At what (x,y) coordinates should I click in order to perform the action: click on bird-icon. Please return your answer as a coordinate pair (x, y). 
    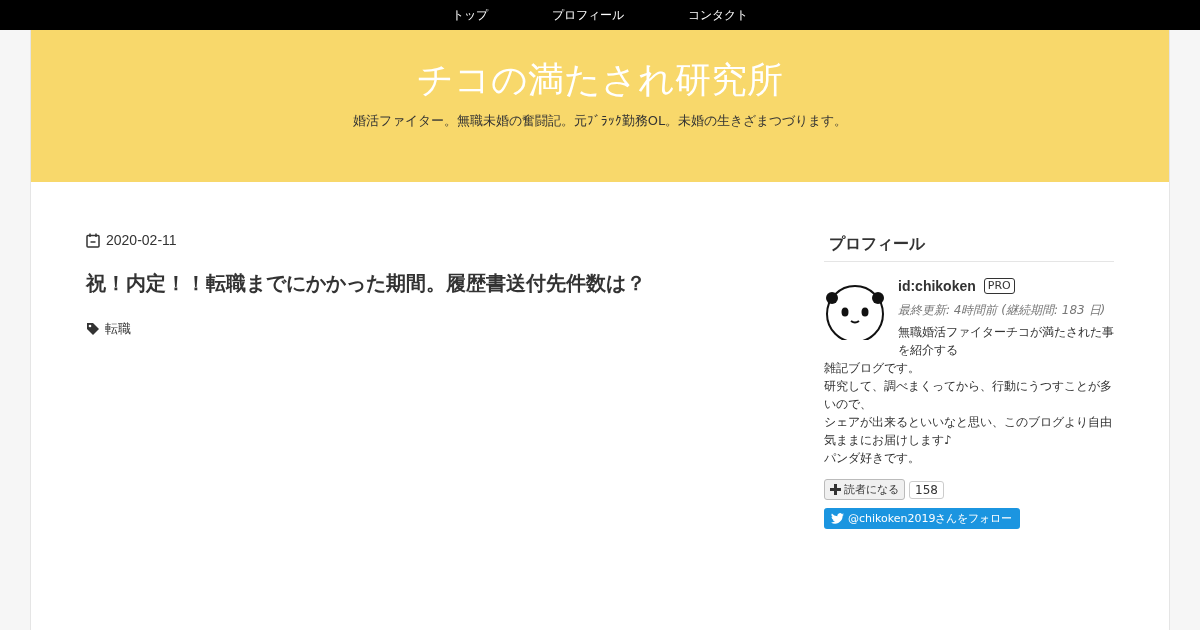
    Looking at the image, I should click on (837, 518).